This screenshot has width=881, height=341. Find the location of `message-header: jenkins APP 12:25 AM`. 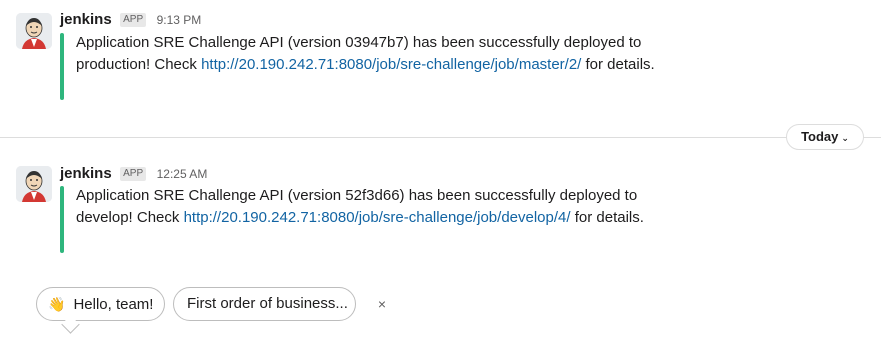

message-header: jenkins APP 12:25 AM is located at coordinates (133, 174).